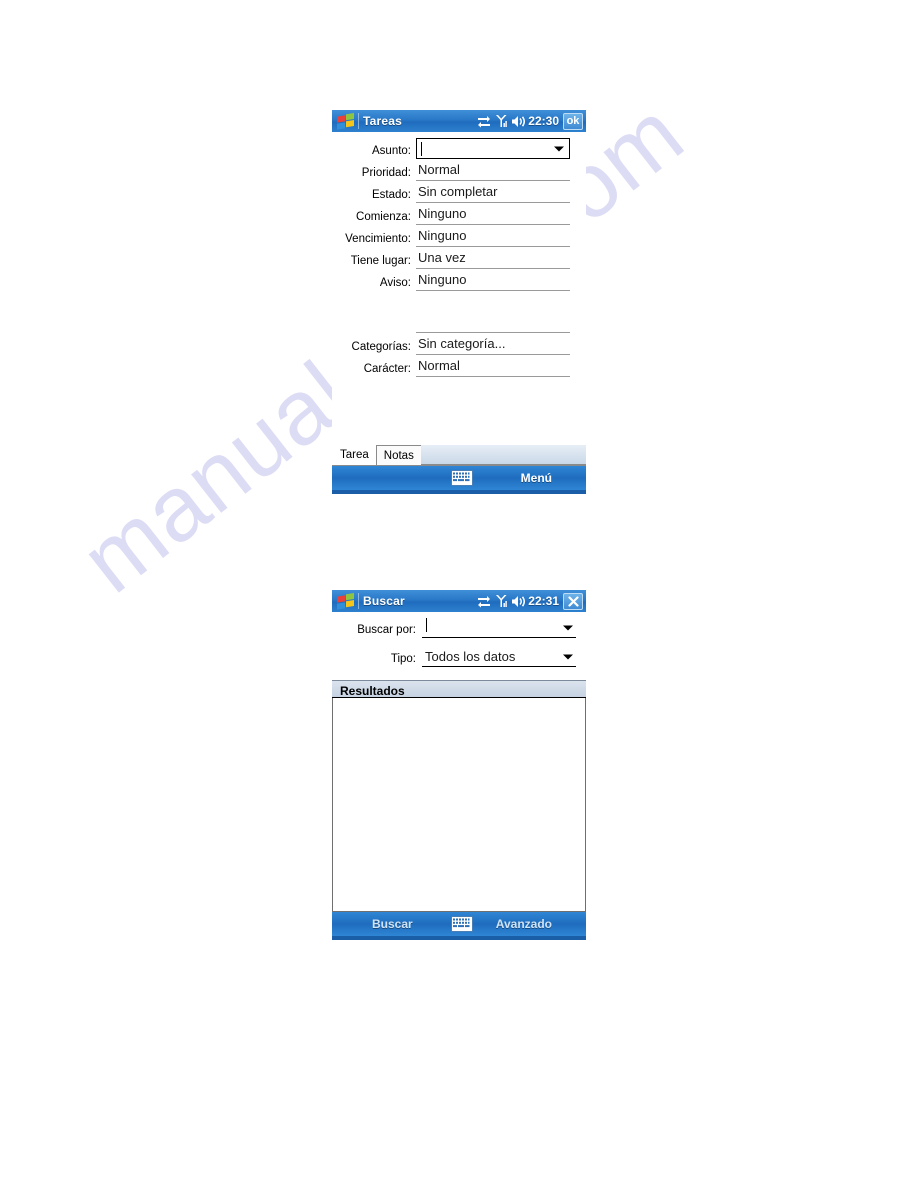  Describe the element at coordinates (459, 805) in the screenshot. I see `results-list` at that location.